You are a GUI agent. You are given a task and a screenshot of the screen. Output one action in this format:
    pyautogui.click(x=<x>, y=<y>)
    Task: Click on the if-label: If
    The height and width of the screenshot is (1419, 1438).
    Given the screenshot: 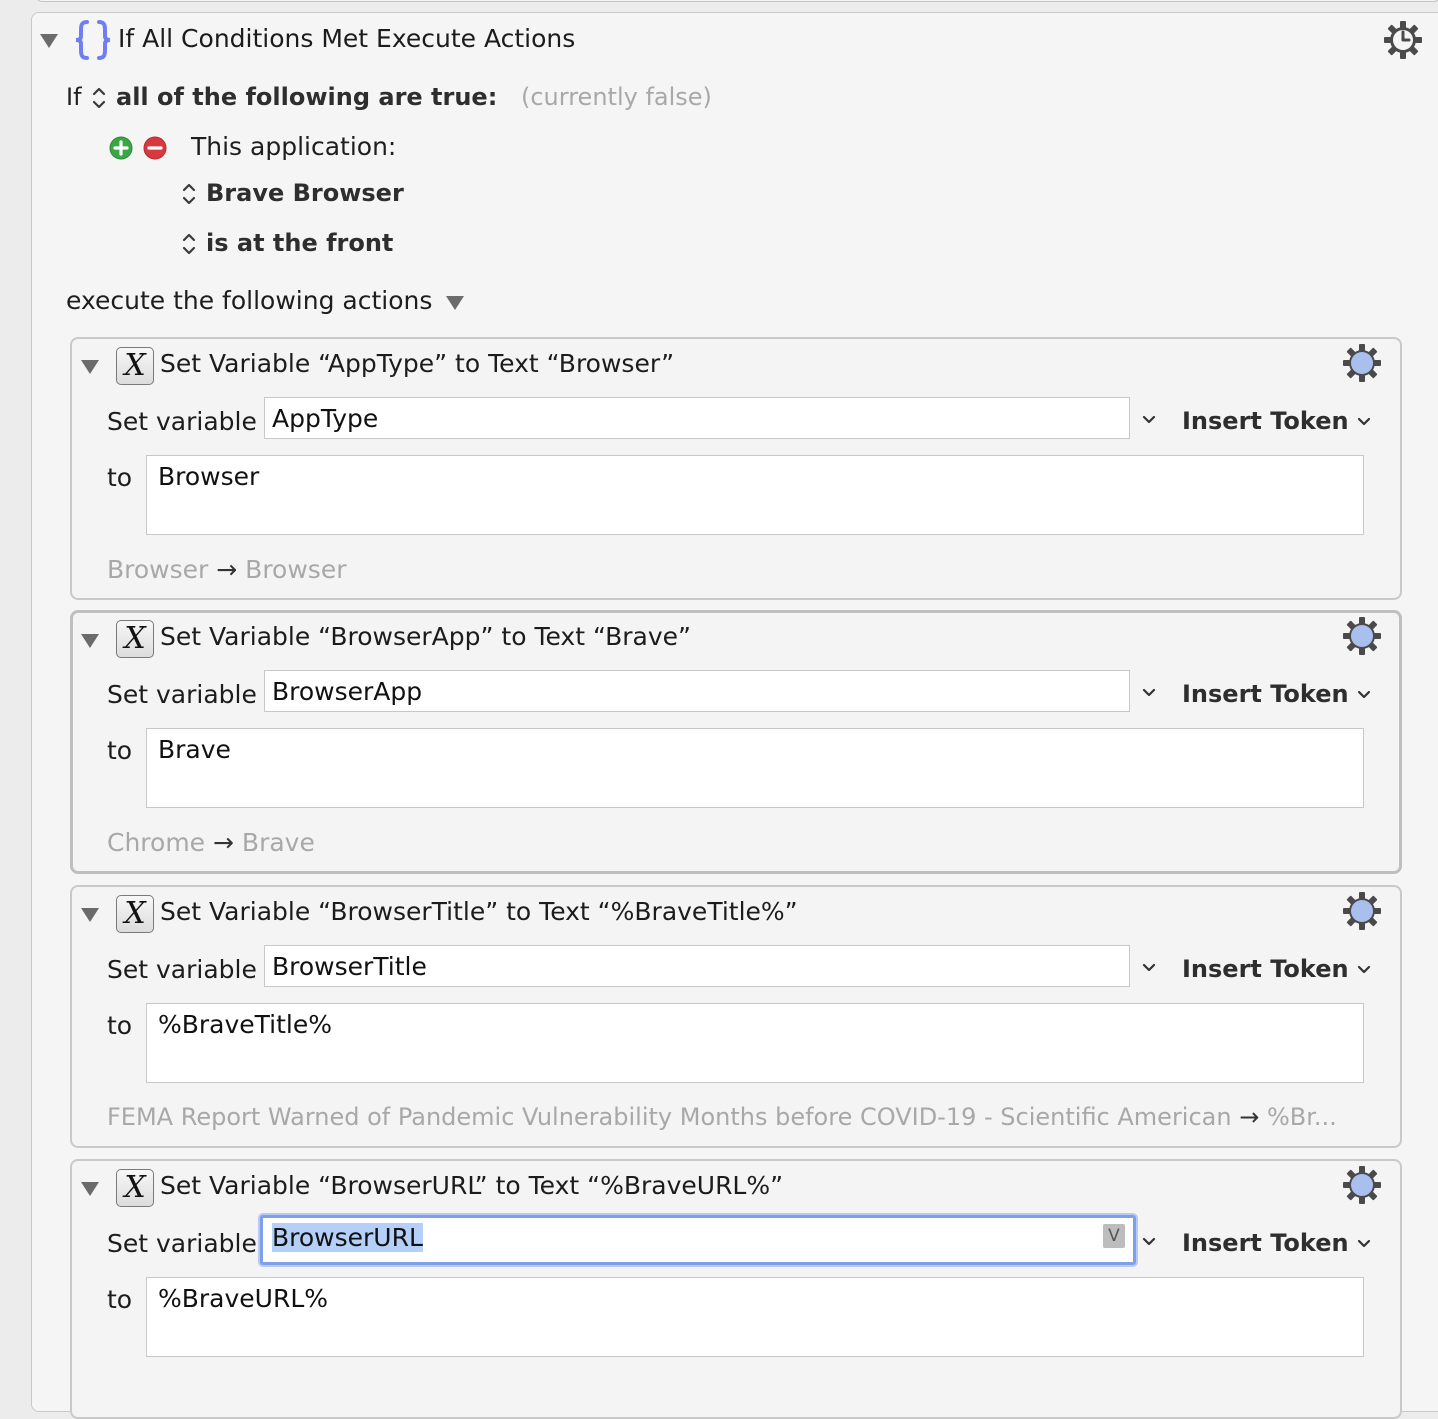 What is the action you would take?
    pyautogui.click(x=74, y=97)
    